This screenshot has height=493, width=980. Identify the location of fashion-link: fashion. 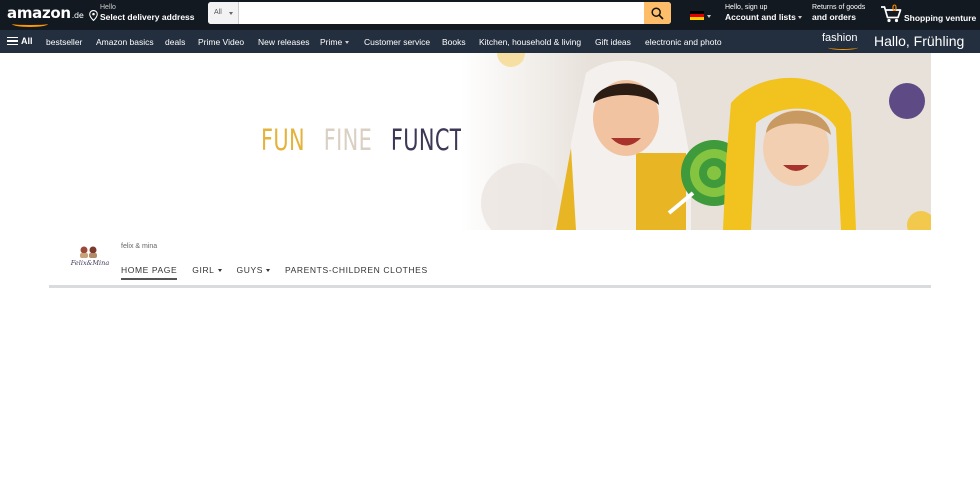
(839, 38).